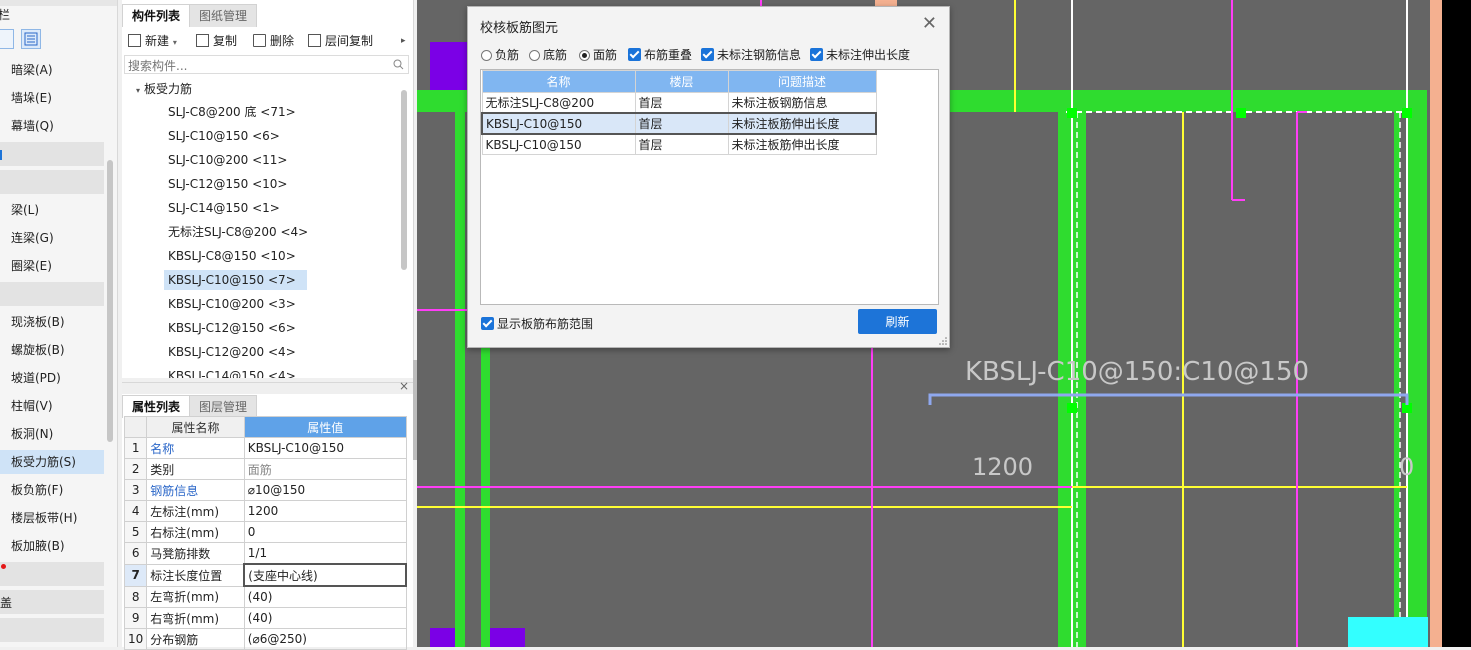  I want to click on trash-icon, so click(259, 40).